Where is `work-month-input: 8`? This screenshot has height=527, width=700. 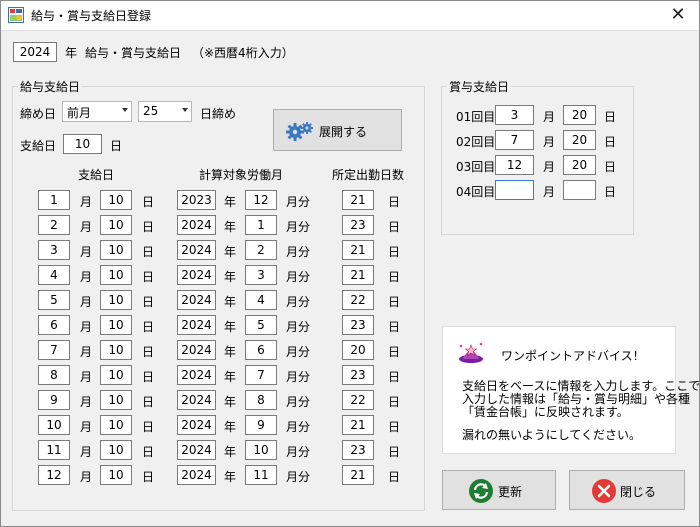
work-month-input: 8 is located at coordinates (261, 400).